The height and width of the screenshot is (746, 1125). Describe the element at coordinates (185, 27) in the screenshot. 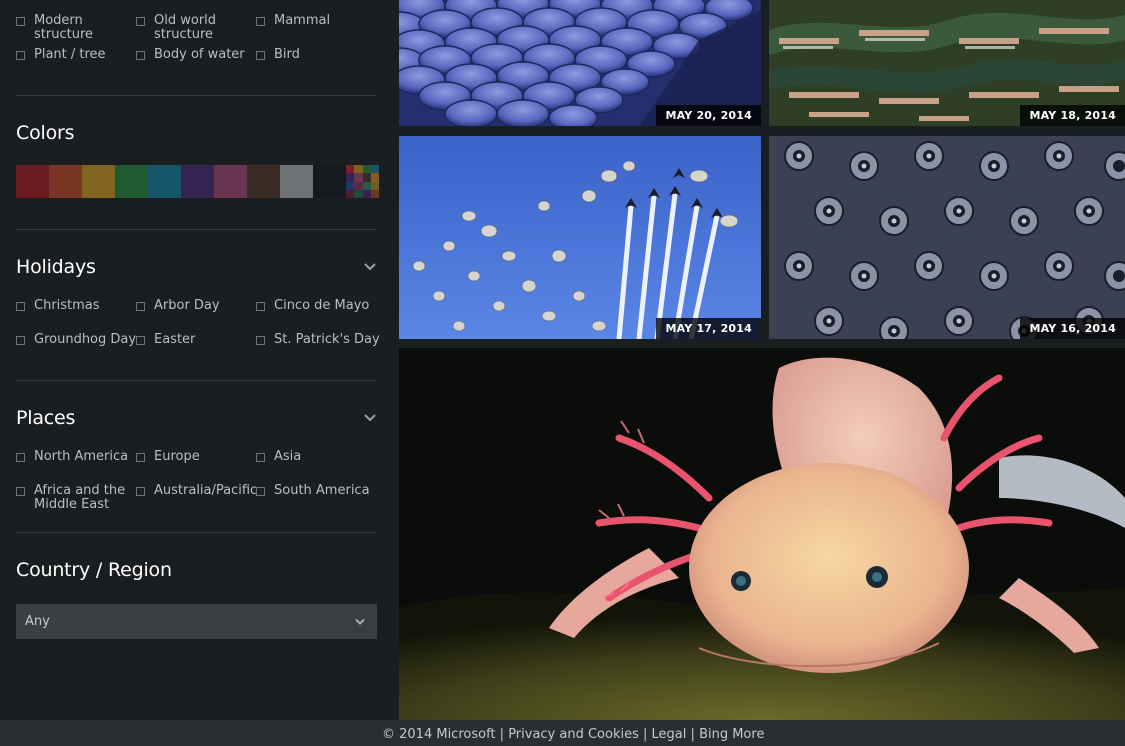

I see `checkbox-label: Old world structure` at that location.